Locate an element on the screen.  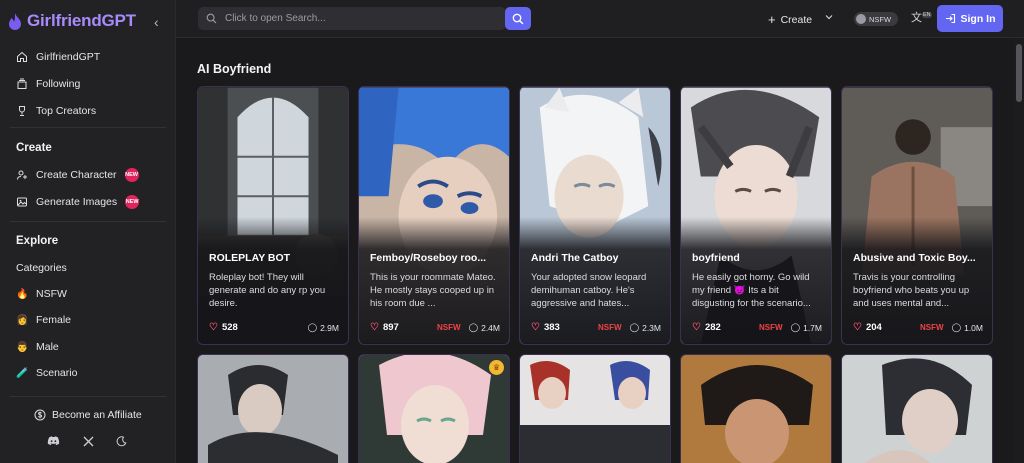
category-label: NSFW is located at coordinates (51, 294).